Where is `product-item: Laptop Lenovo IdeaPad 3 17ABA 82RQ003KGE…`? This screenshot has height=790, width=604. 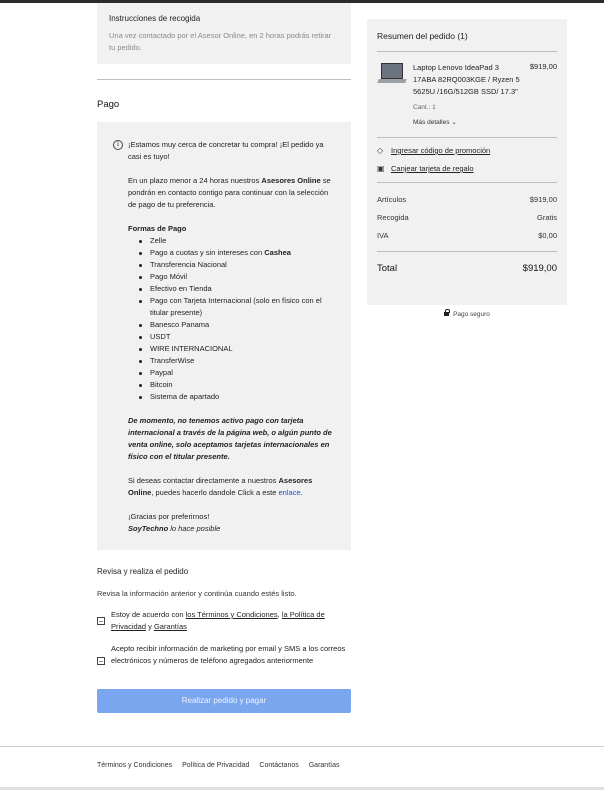
product-item: Laptop Lenovo IdeaPad 3 17ABA 82RQ003KGE… is located at coordinates (467, 95).